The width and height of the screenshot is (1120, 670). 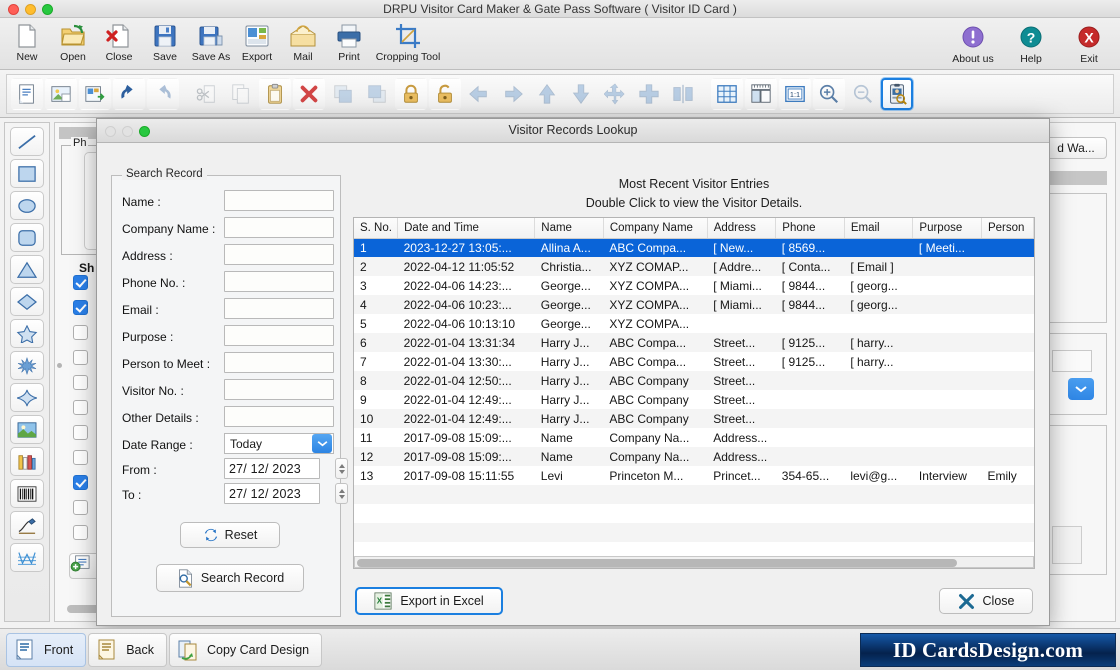 I want to click on copy-card-design-button: Copy Card Design, so click(x=245, y=650).